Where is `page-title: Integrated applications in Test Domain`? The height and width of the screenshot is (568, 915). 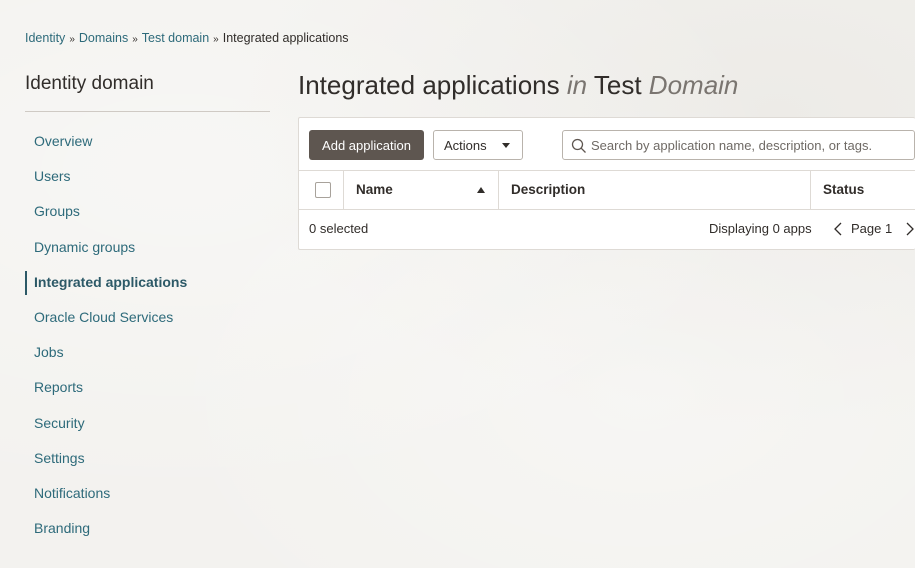 page-title: Integrated applications in Test Domain is located at coordinates (518, 85).